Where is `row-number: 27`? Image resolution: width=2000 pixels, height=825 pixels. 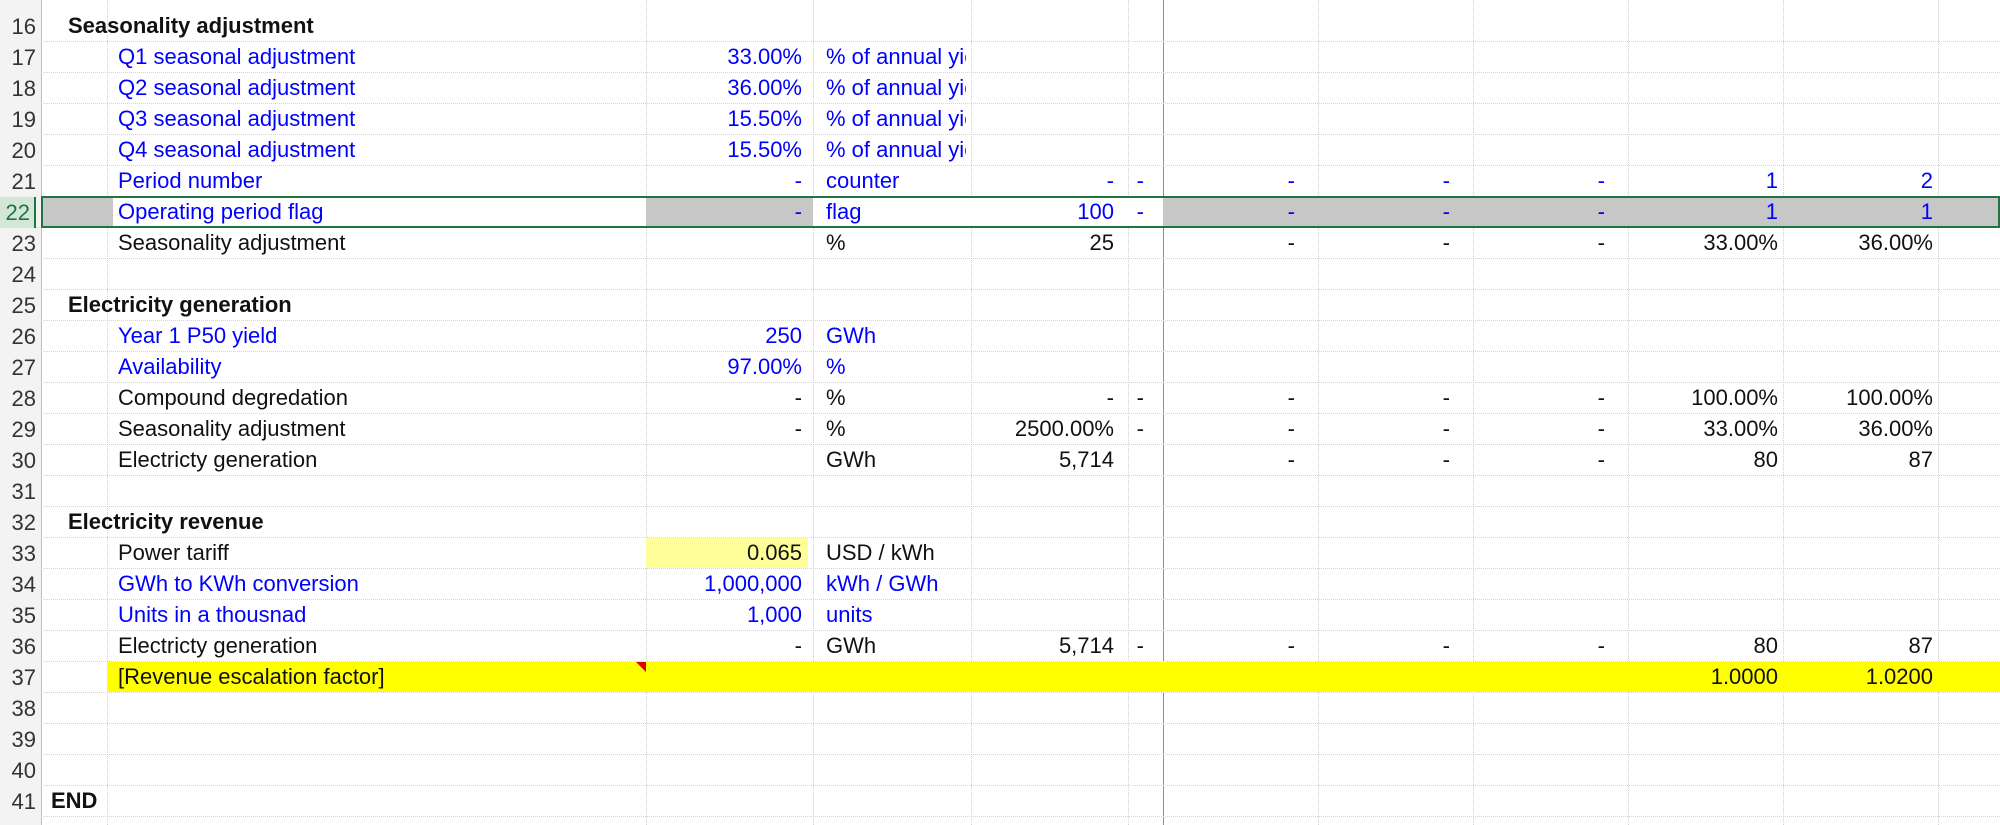
row-number: 27 is located at coordinates (20, 367).